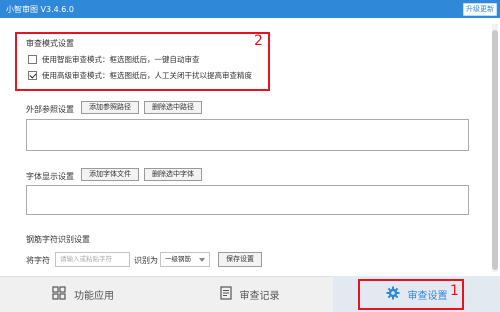 Image resolution: width=500 pixels, height=312 pixels. Describe the element at coordinates (411, 294) in the screenshot. I see `highlight-box-settings-tab` at that location.